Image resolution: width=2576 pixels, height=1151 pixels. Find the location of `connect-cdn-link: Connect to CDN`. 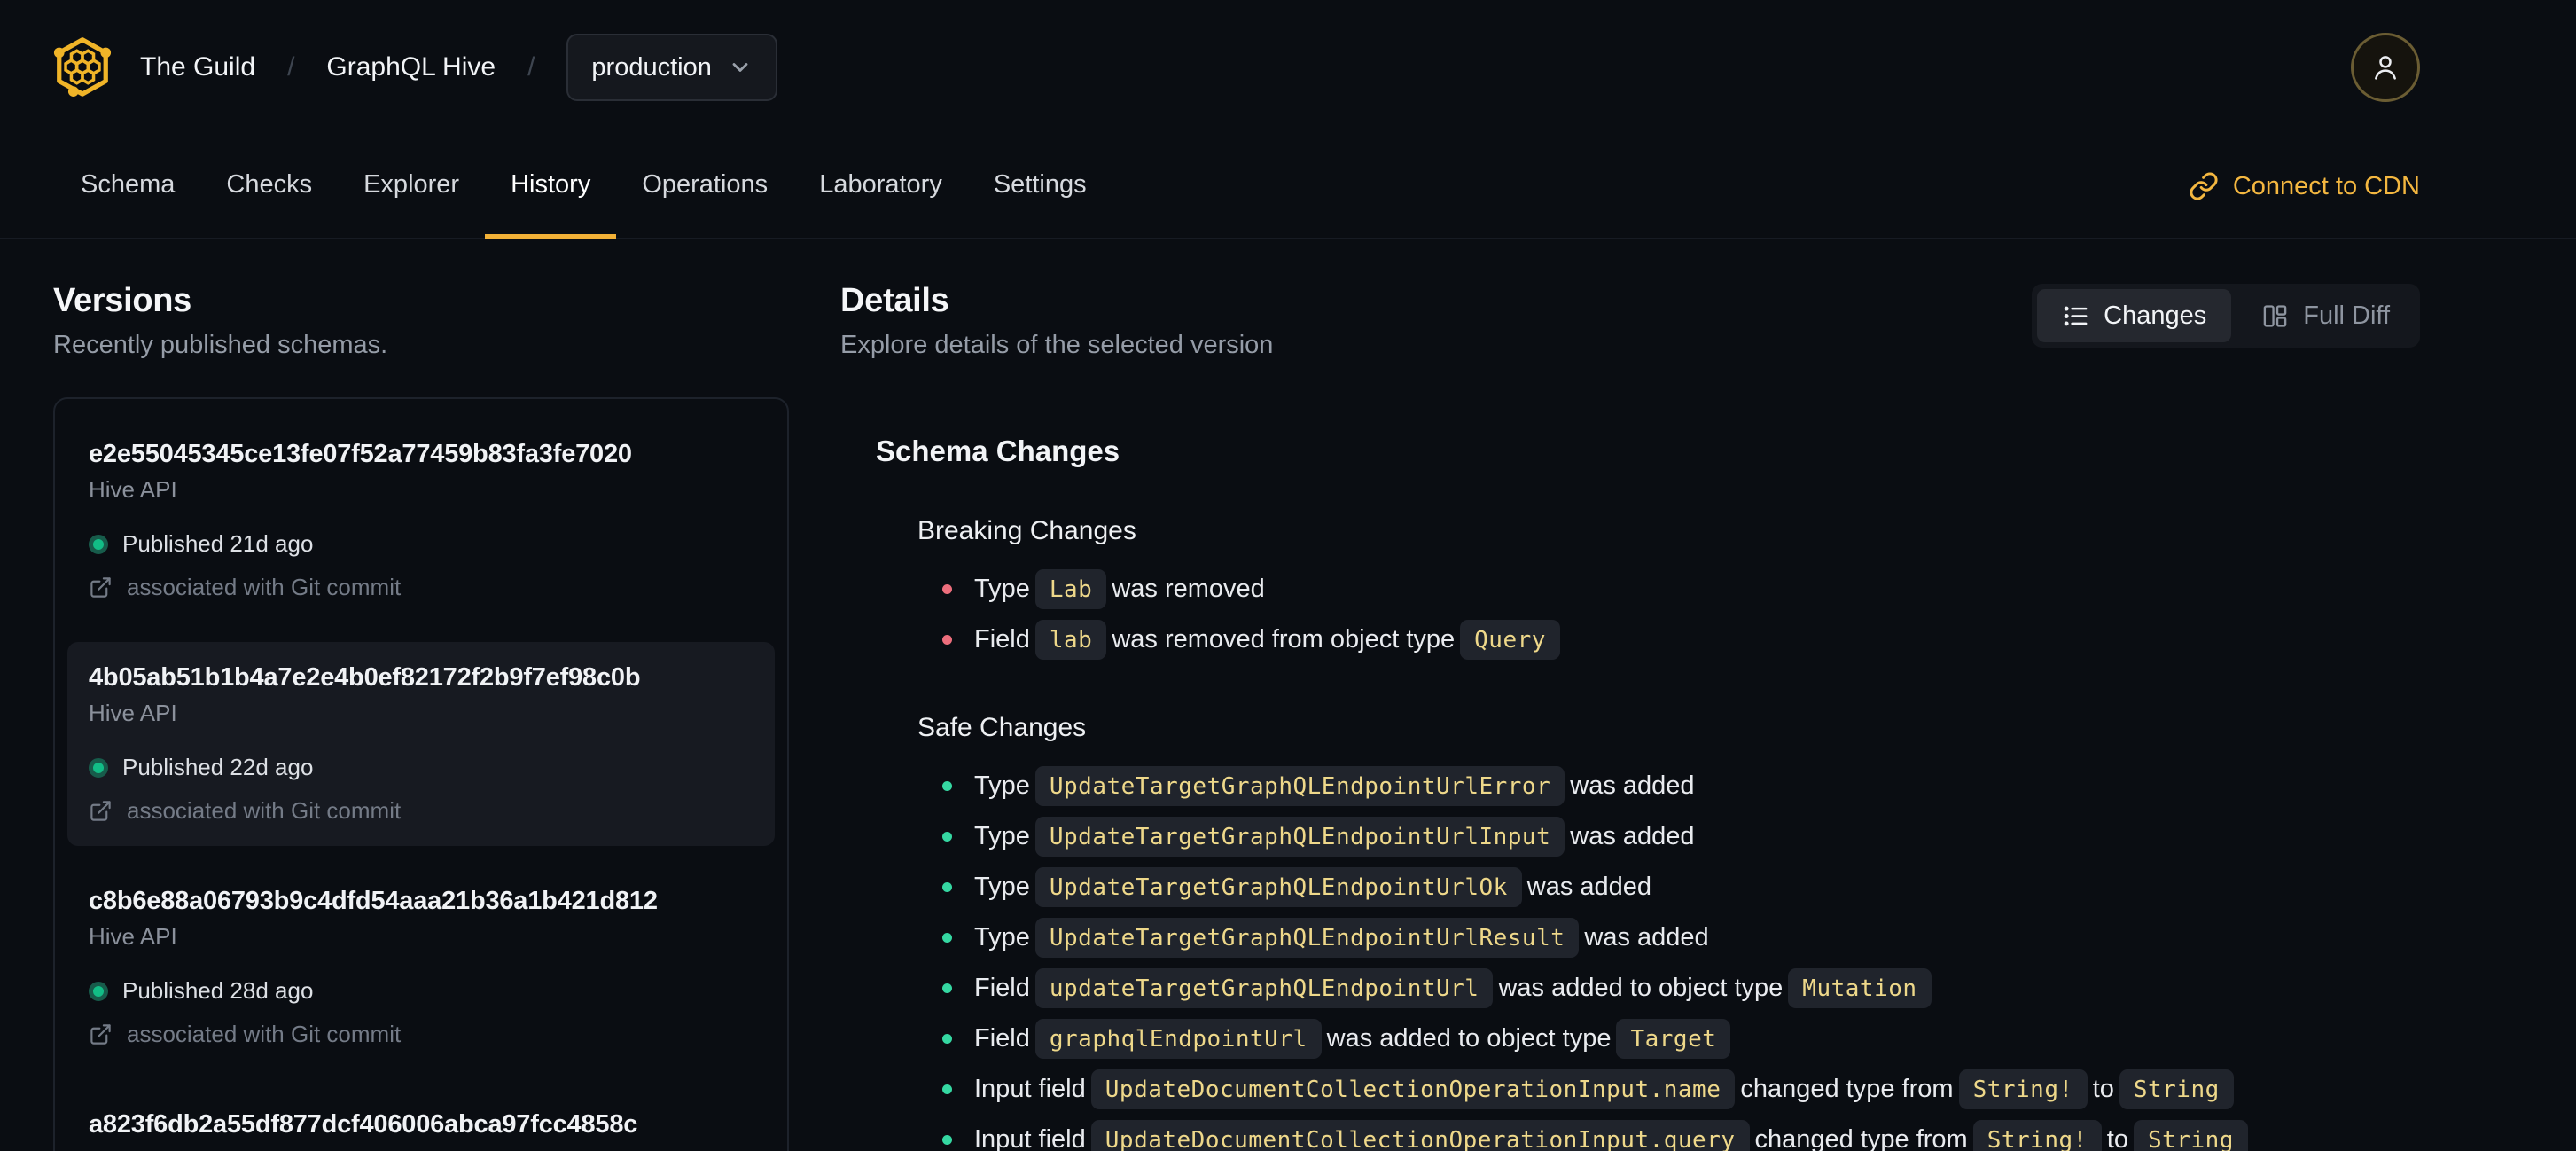

connect-cdn-link: Connect to CDN is located at coordinates (2304, 186).